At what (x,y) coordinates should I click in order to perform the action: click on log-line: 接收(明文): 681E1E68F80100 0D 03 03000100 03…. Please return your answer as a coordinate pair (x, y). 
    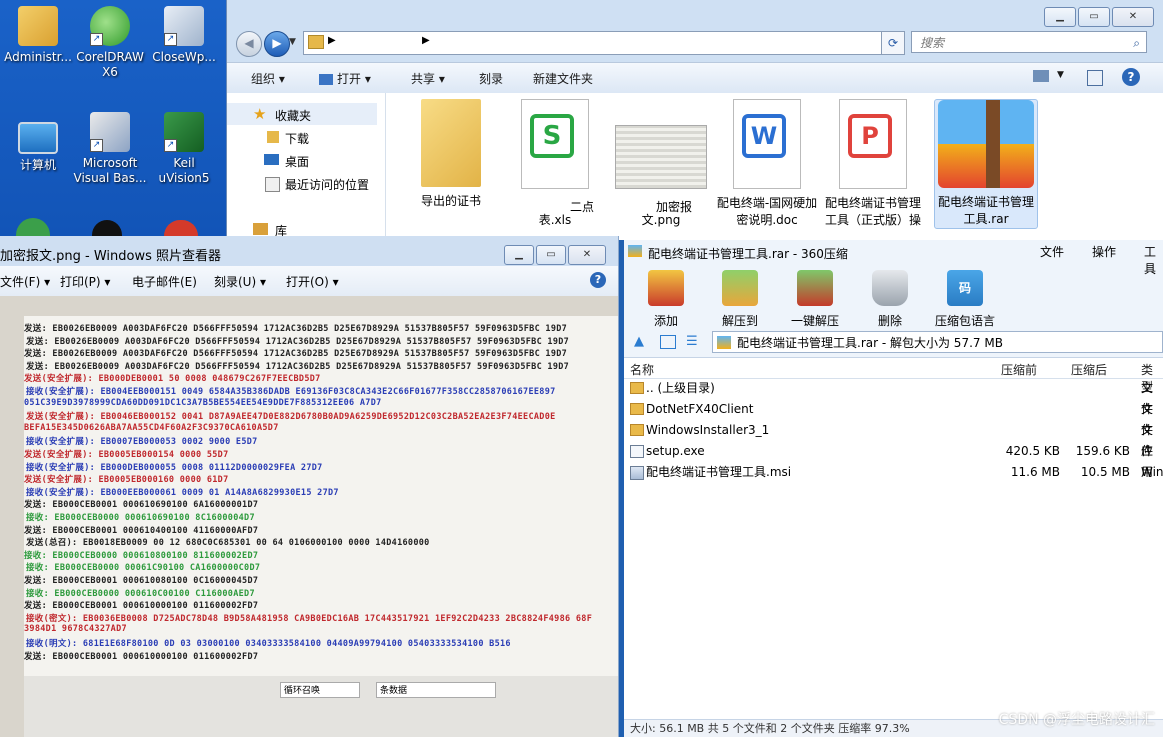
    Looking at the image, I should click on (268, 644).